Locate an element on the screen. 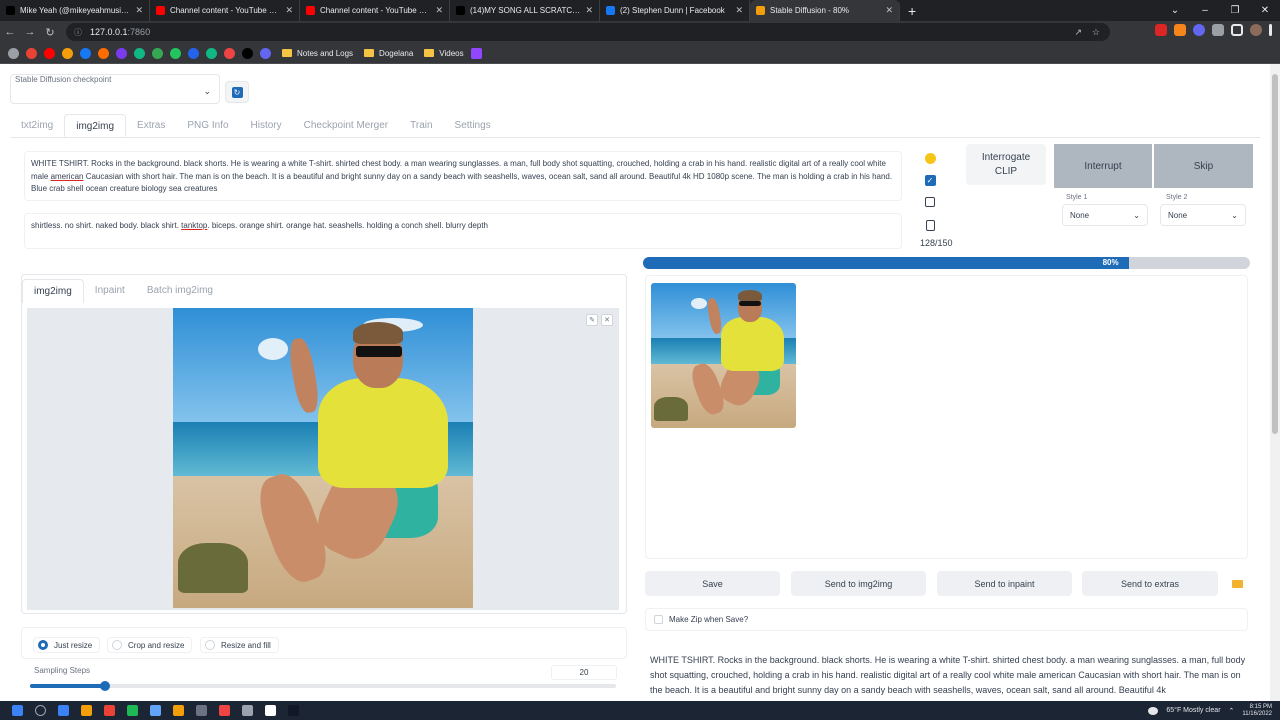  weather-icon is located at coordinates (1153, 710).